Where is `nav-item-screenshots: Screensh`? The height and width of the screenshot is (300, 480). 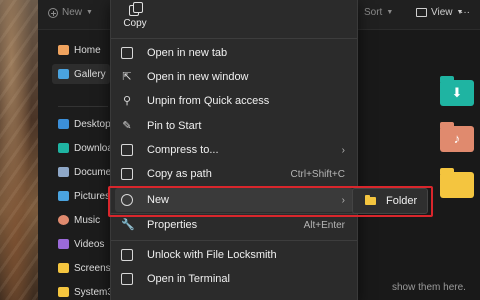
nav-item-screenshots: Screensh is located at coordinates (87, 268).